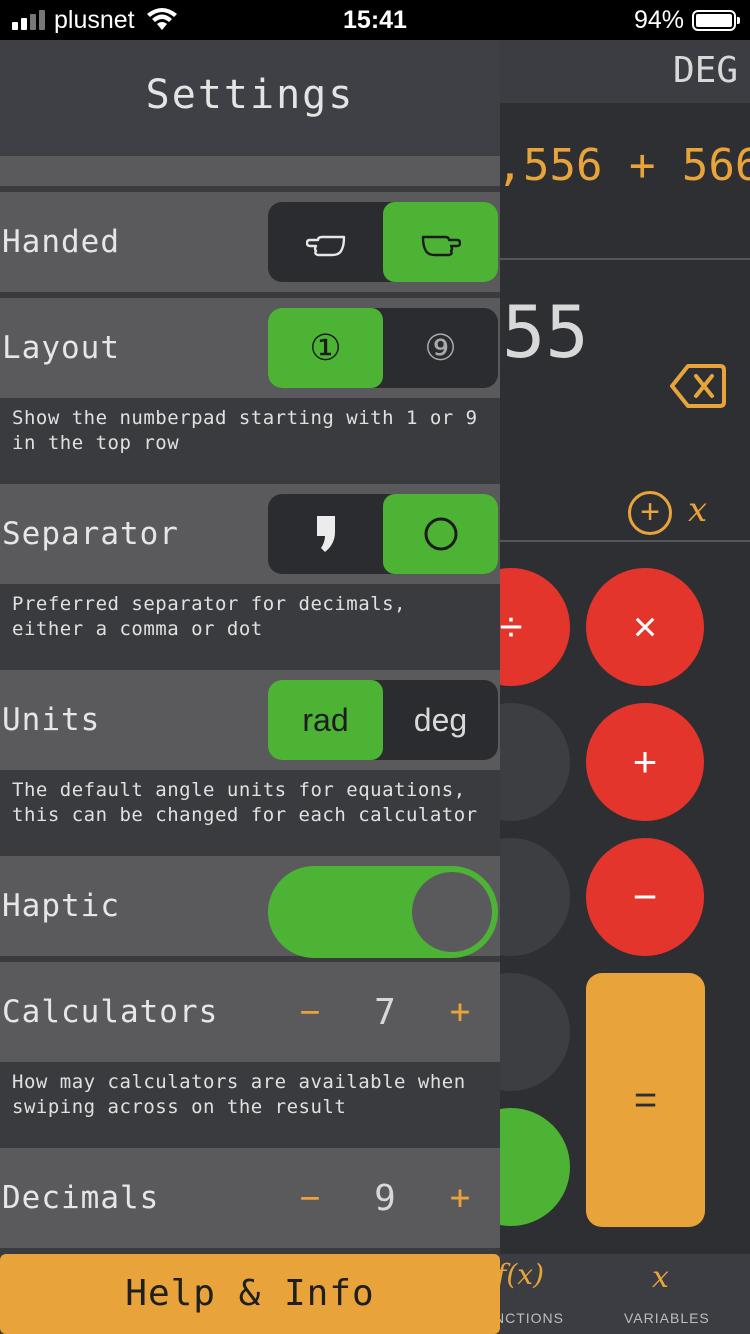 The height and width of the screenshot is (1334, 750). Describe the element at coordinates (383, 912) in the screenshot. I see `haptic-toggle` at that location.